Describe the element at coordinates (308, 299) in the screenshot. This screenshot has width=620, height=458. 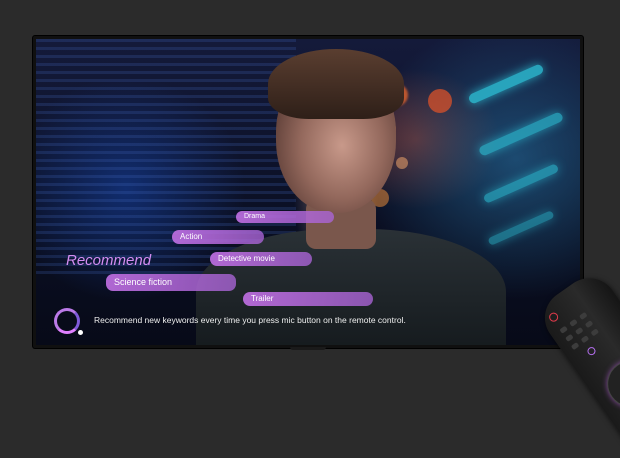
I see `keyword-chip-trailer: Trailer` at that location.